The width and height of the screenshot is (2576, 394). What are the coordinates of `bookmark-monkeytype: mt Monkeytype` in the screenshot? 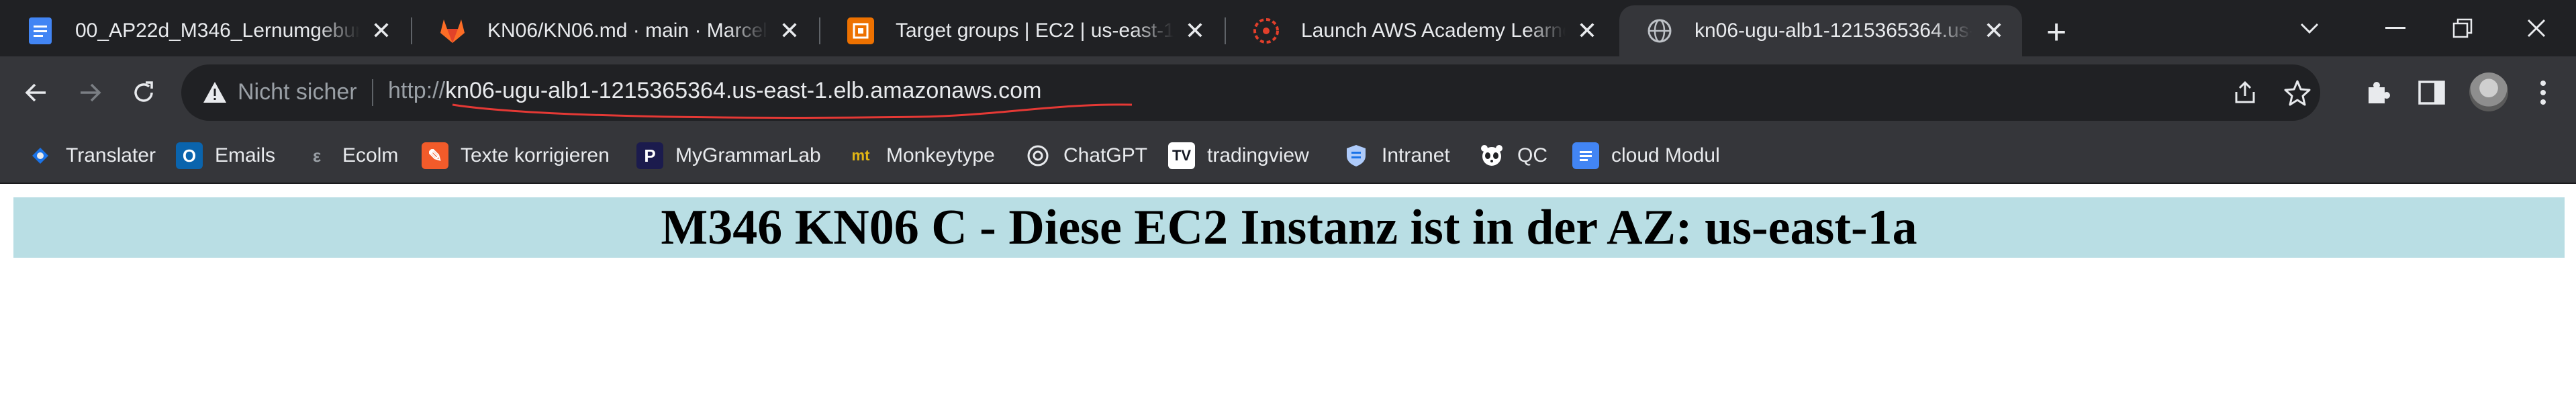 It's located at (921, 155).